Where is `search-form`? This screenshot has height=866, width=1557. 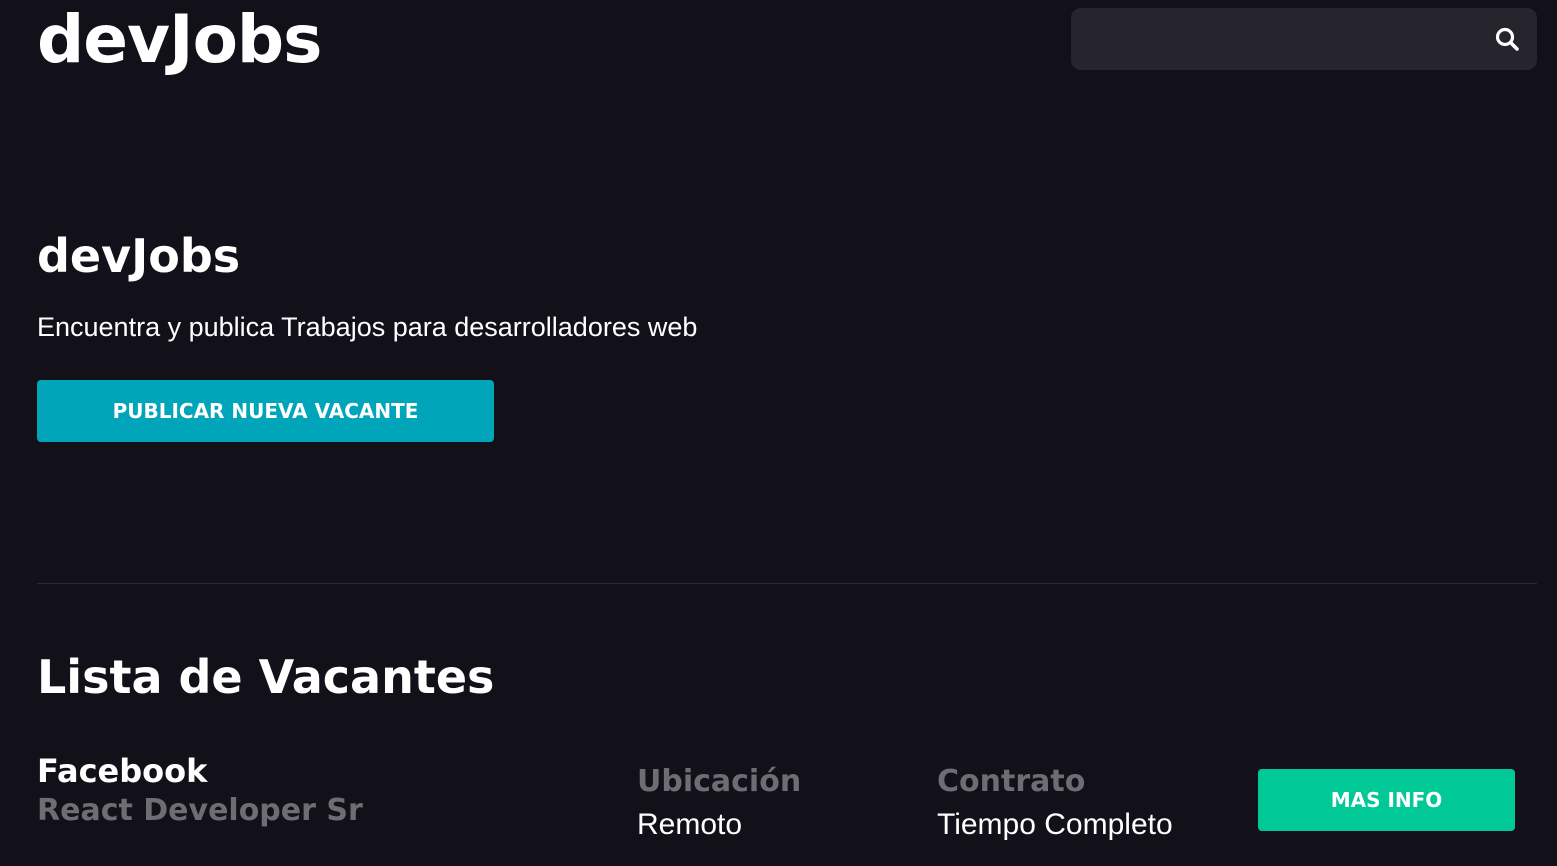
search-form is located at coordinates (1304, 39).